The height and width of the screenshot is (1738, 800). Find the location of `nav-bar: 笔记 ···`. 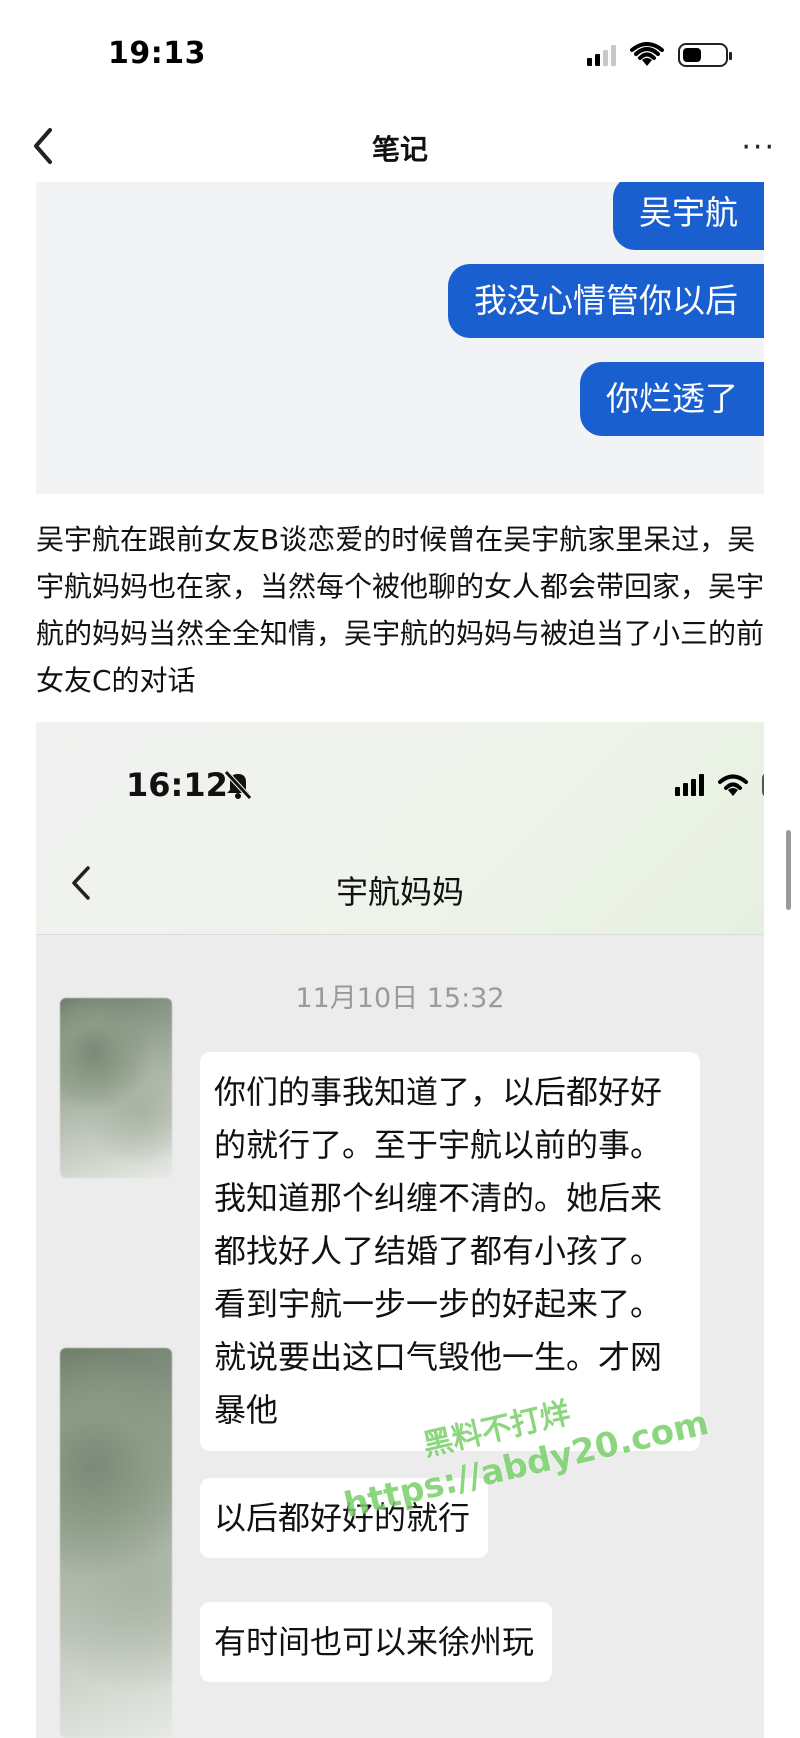

nav-bar: 笔记 ··· is located at coordinates (400, 145).